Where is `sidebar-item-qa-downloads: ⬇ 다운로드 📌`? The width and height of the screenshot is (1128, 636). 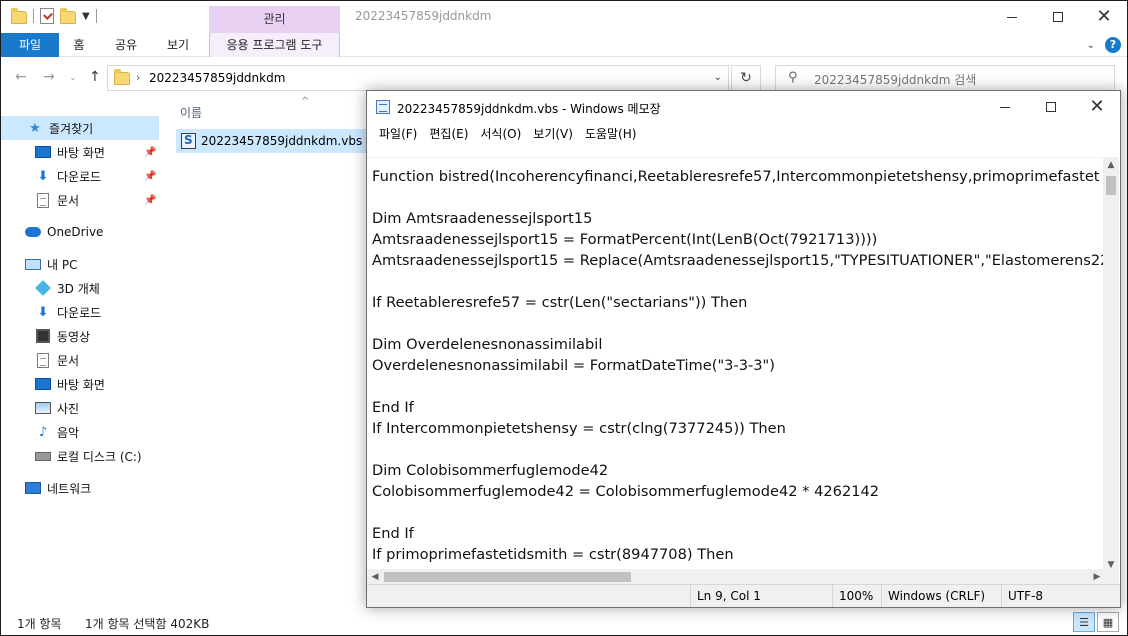 sidebar-item-qa-downloads: ⬇ 다운로드 📌 is located at coordinates (80, 176).